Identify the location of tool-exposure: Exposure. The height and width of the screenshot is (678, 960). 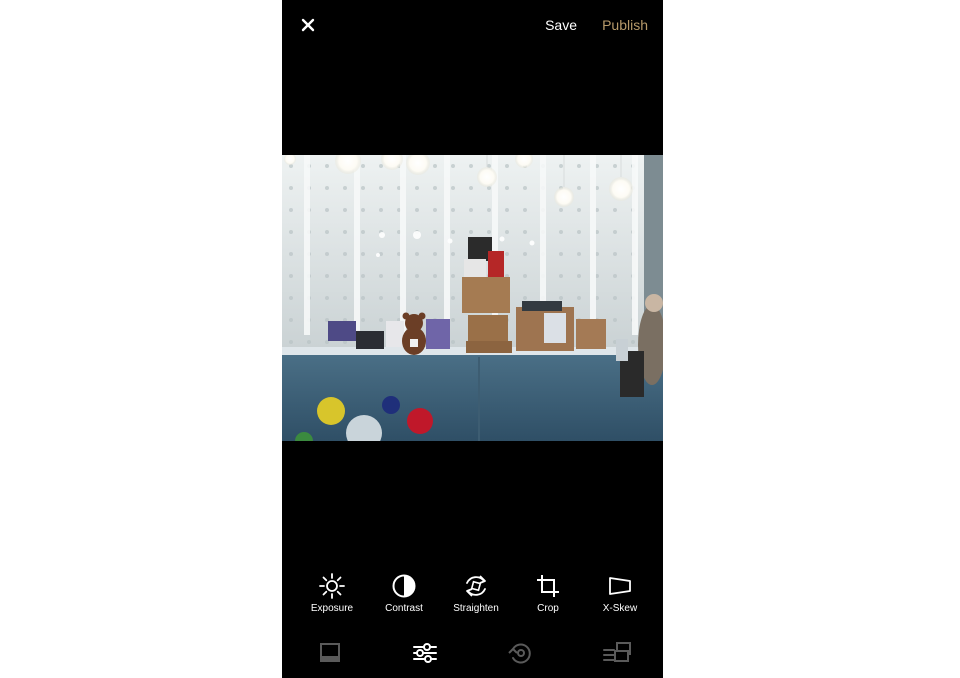
(332, 593).